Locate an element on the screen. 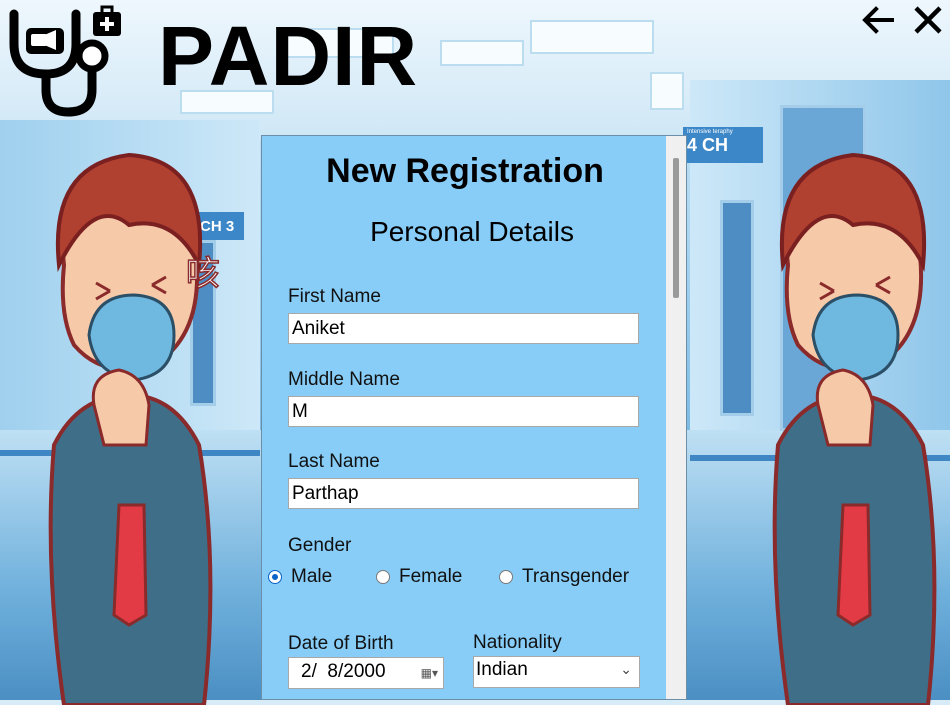  dob-date-picker: 2/ 8/2000 ▦▾ is located at coordinates (366, 673).